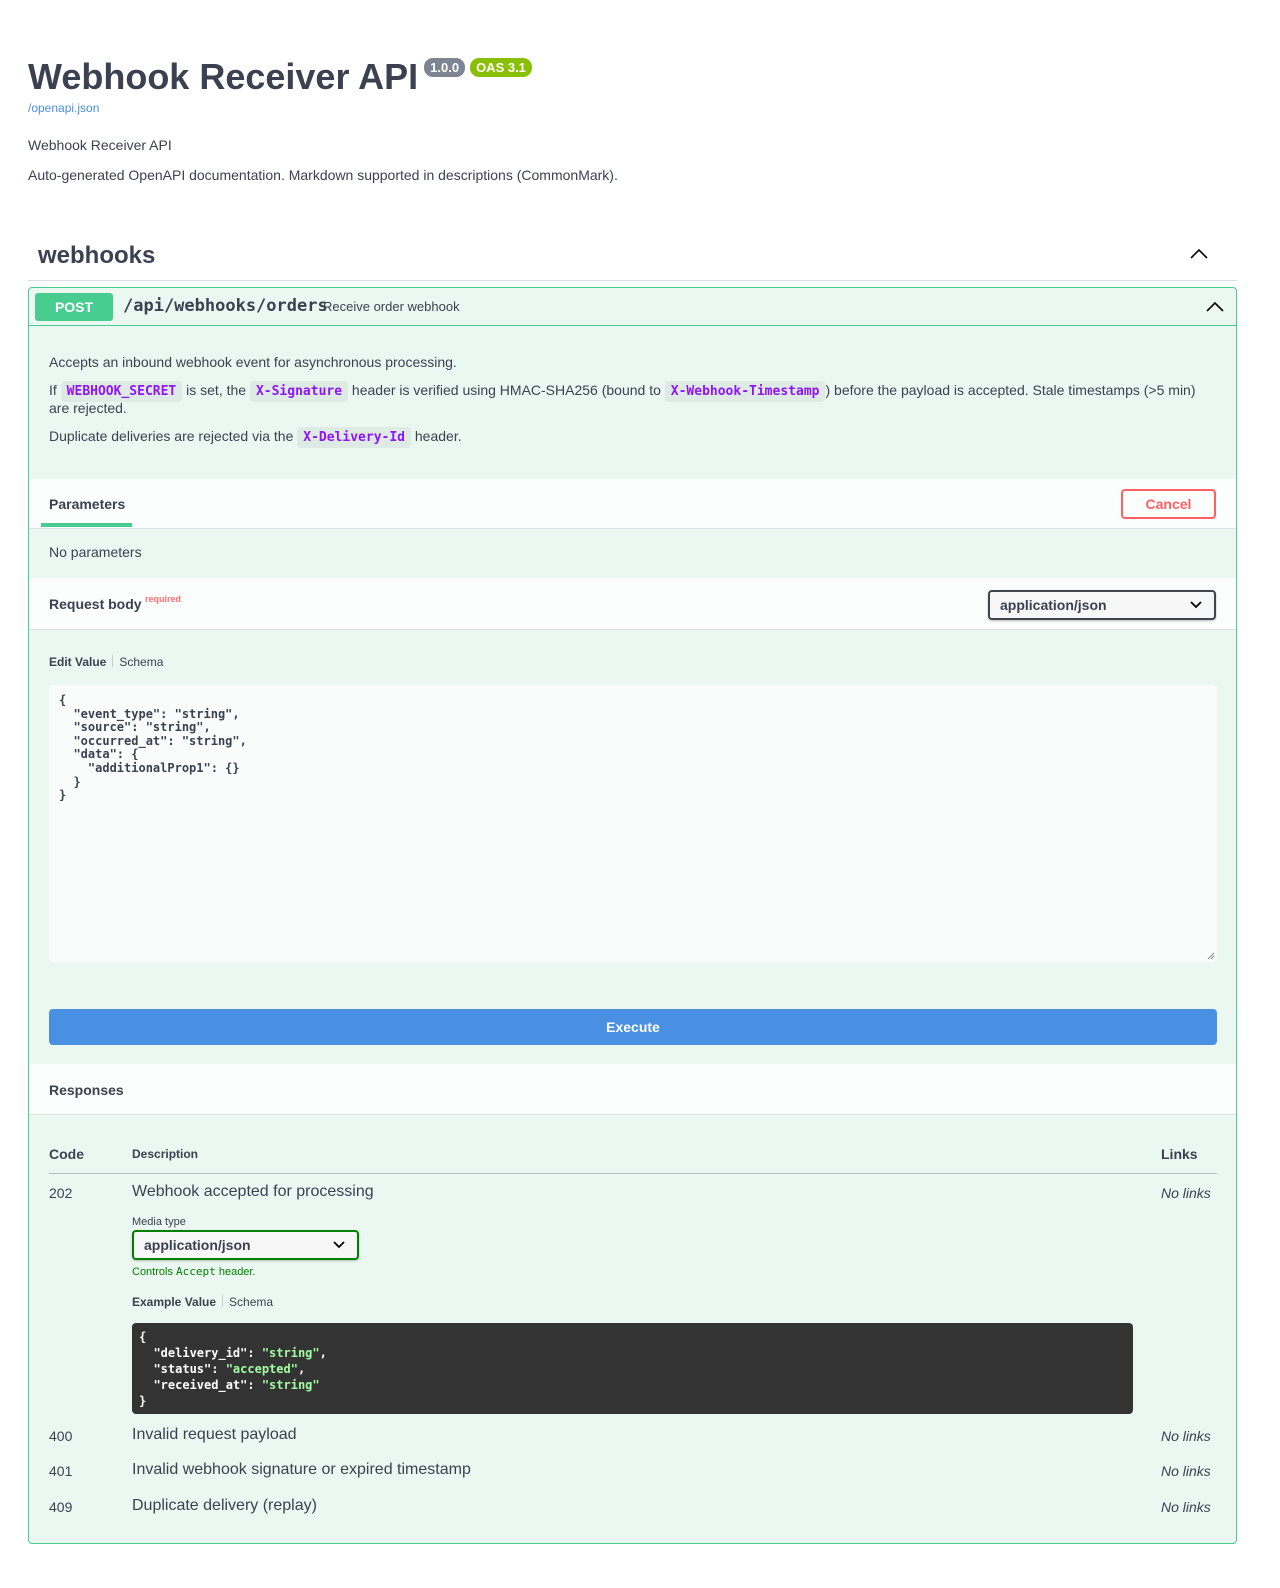 This screenshot has height=1588, width=1280. What do you see at coordinates (261, 1369) in the screenshot?
I see `json-string: "accepted"` at bounding box center [261, 1369].